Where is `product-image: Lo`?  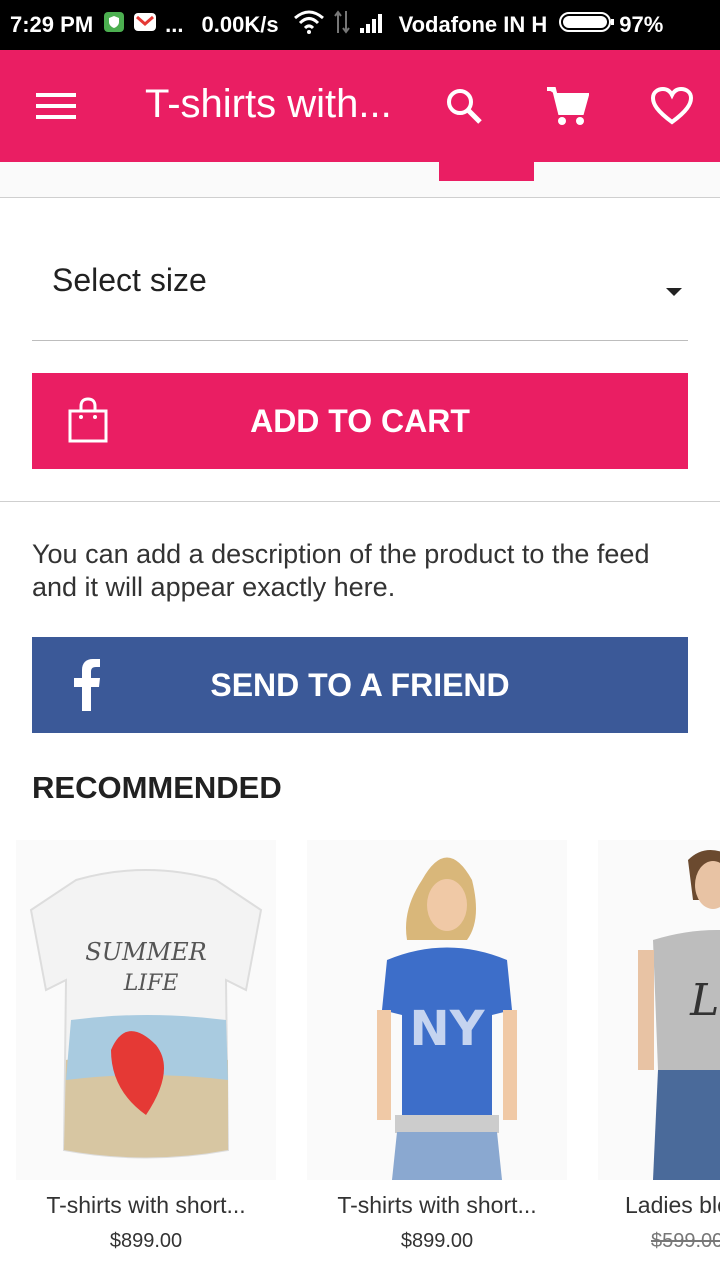
product-image: Lo is located at coordinates (659, 1010).